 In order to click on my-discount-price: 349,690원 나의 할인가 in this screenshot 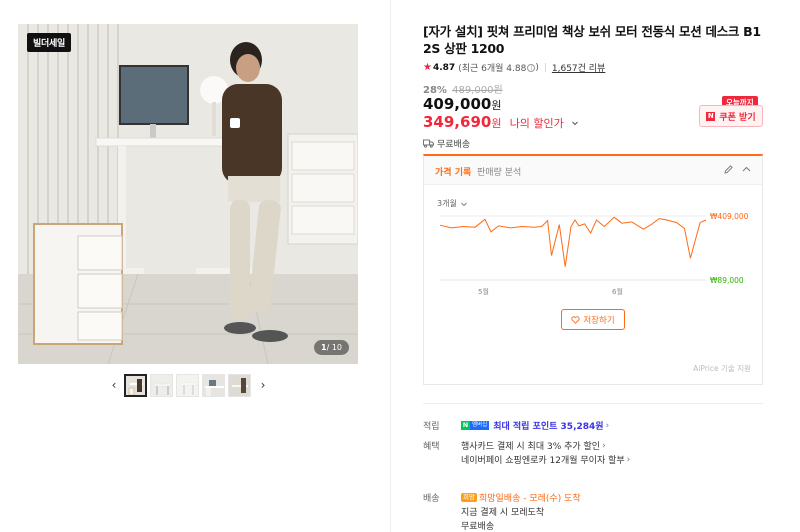, I will do `click(501, 122)`.